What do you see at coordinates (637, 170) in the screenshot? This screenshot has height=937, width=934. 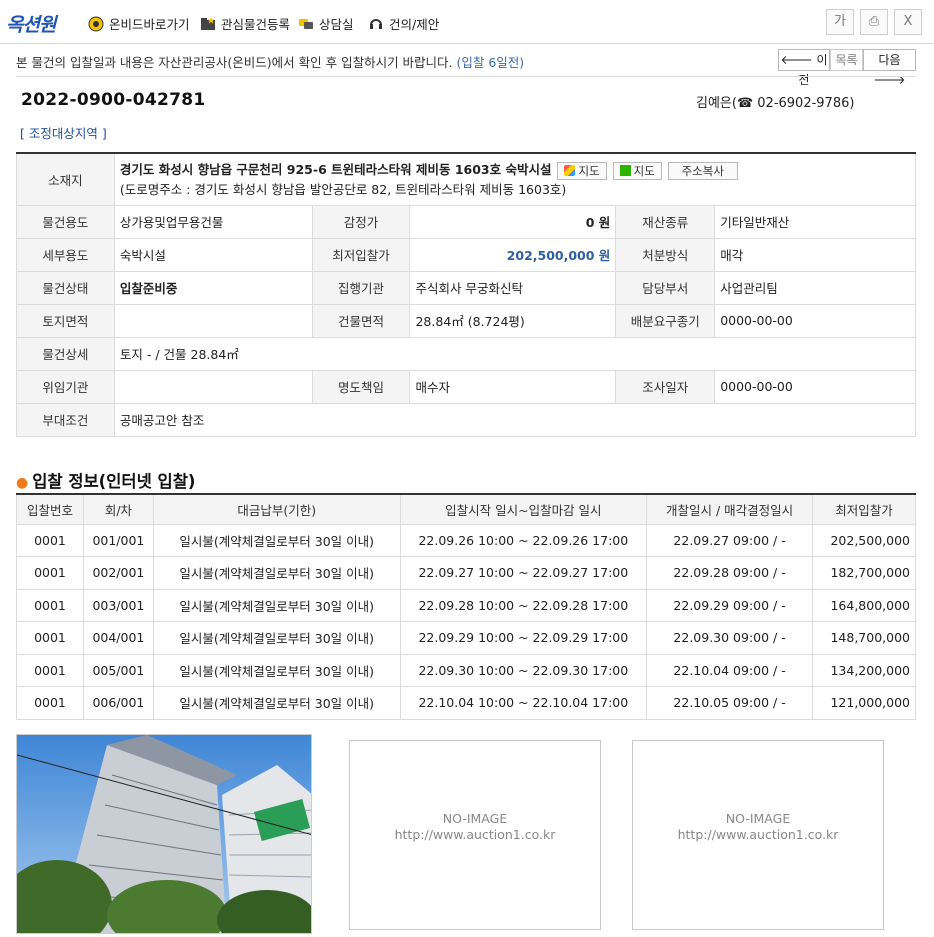 I see `naver-map-button: 지도` at bounding box center [637, 170].